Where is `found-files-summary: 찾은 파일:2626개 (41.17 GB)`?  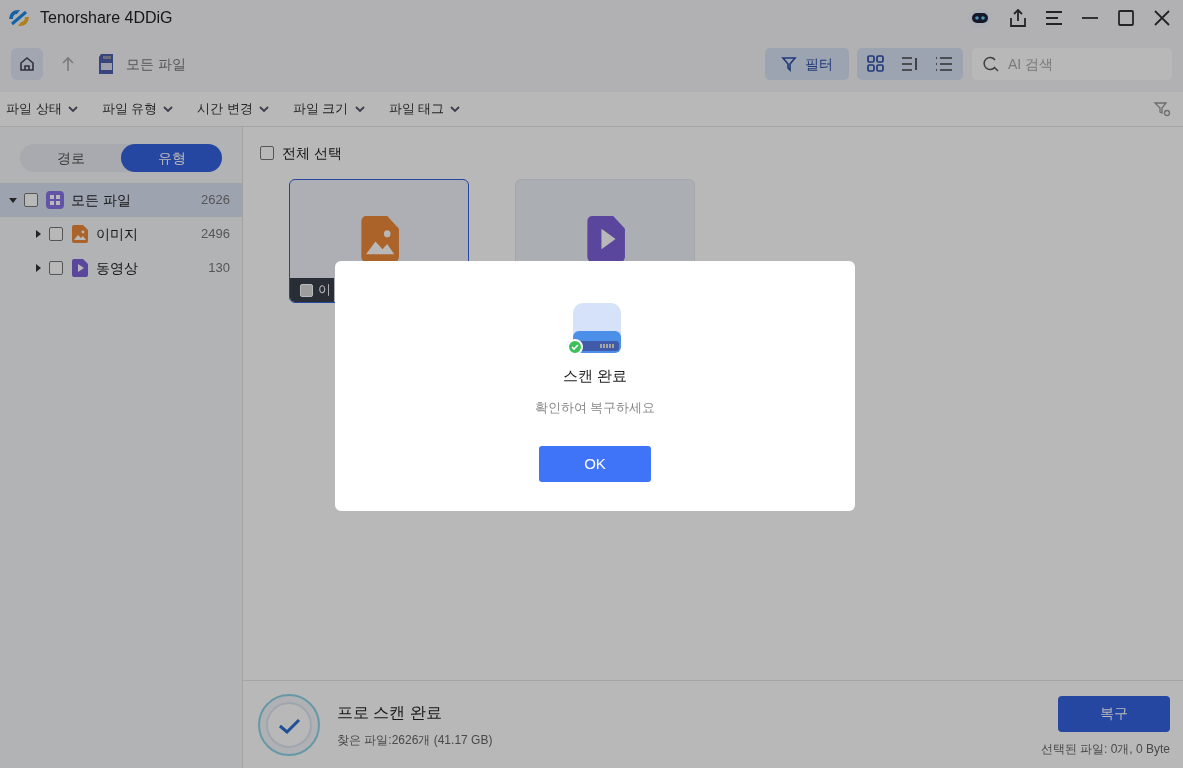
found-files-summary: 찾은 파일:2626개 (41.17 GB) is located at coordinates (415, 740).